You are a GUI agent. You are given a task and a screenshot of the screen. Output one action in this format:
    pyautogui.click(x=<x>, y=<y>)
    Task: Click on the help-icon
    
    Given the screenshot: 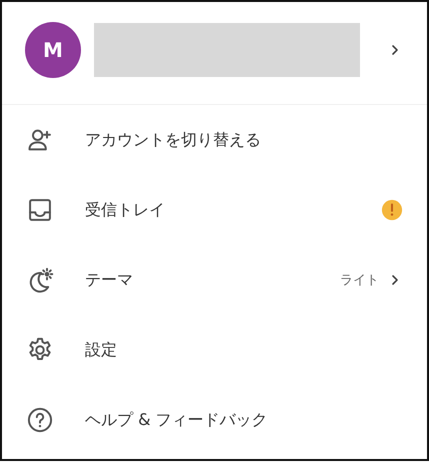 What is the action you would take?
    pyautogui.click(x=40, y=420)
    